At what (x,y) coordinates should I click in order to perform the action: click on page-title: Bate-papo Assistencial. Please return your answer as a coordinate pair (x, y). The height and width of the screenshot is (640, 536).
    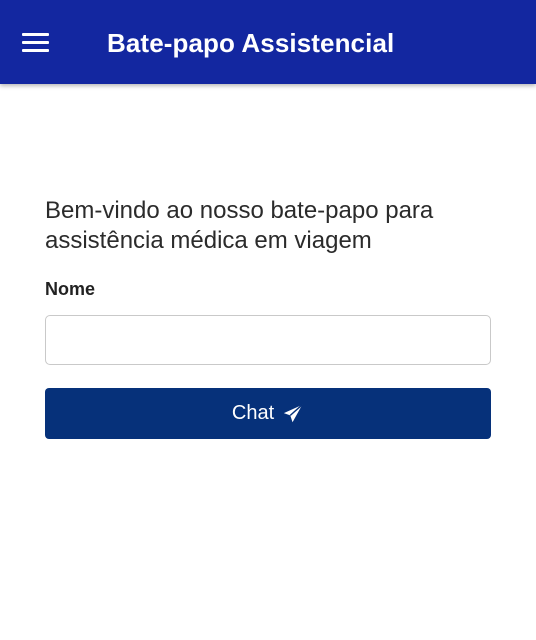
    Looking at the image, I should click on (251, 43).